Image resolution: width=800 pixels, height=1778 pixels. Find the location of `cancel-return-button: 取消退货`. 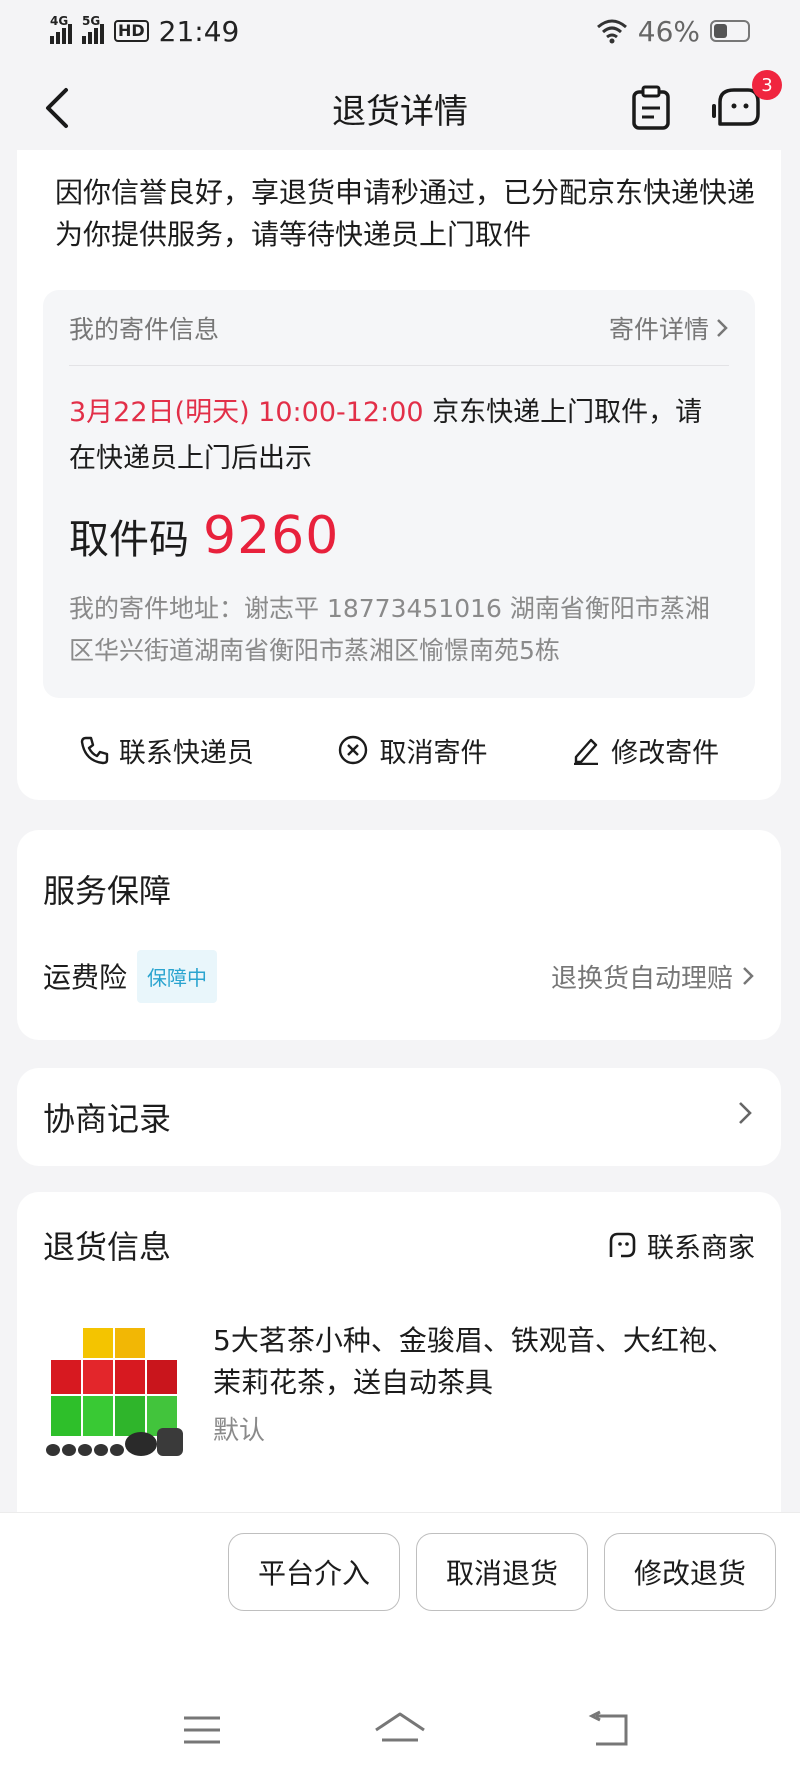

cancel-return-button: 取消退货 is located at coordinates (502, 1572).